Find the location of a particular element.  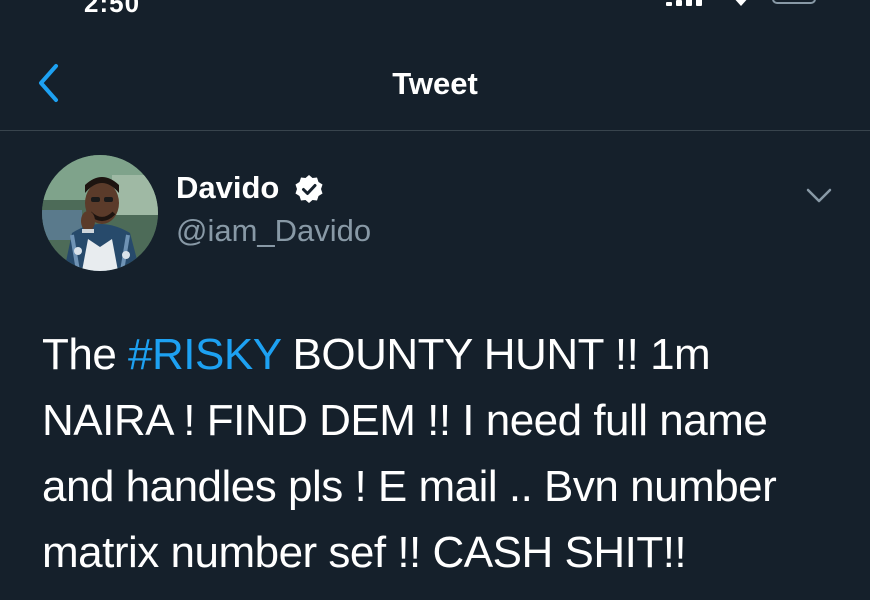

avatar is located at coordinates (100, 213).